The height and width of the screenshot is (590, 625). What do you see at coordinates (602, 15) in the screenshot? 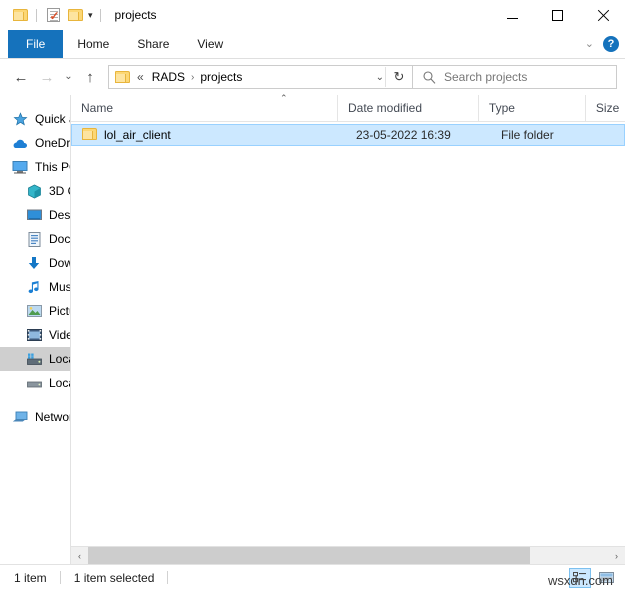
I see `close-button` at bounding box center [602, 15].